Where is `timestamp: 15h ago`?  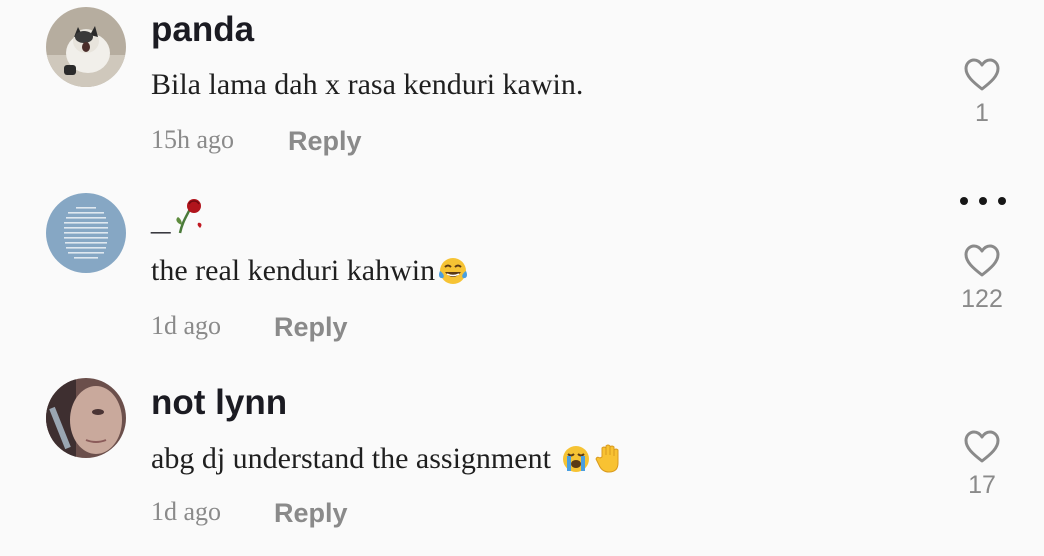 timestamp: 15h ago is located at coordinates (193, 139).